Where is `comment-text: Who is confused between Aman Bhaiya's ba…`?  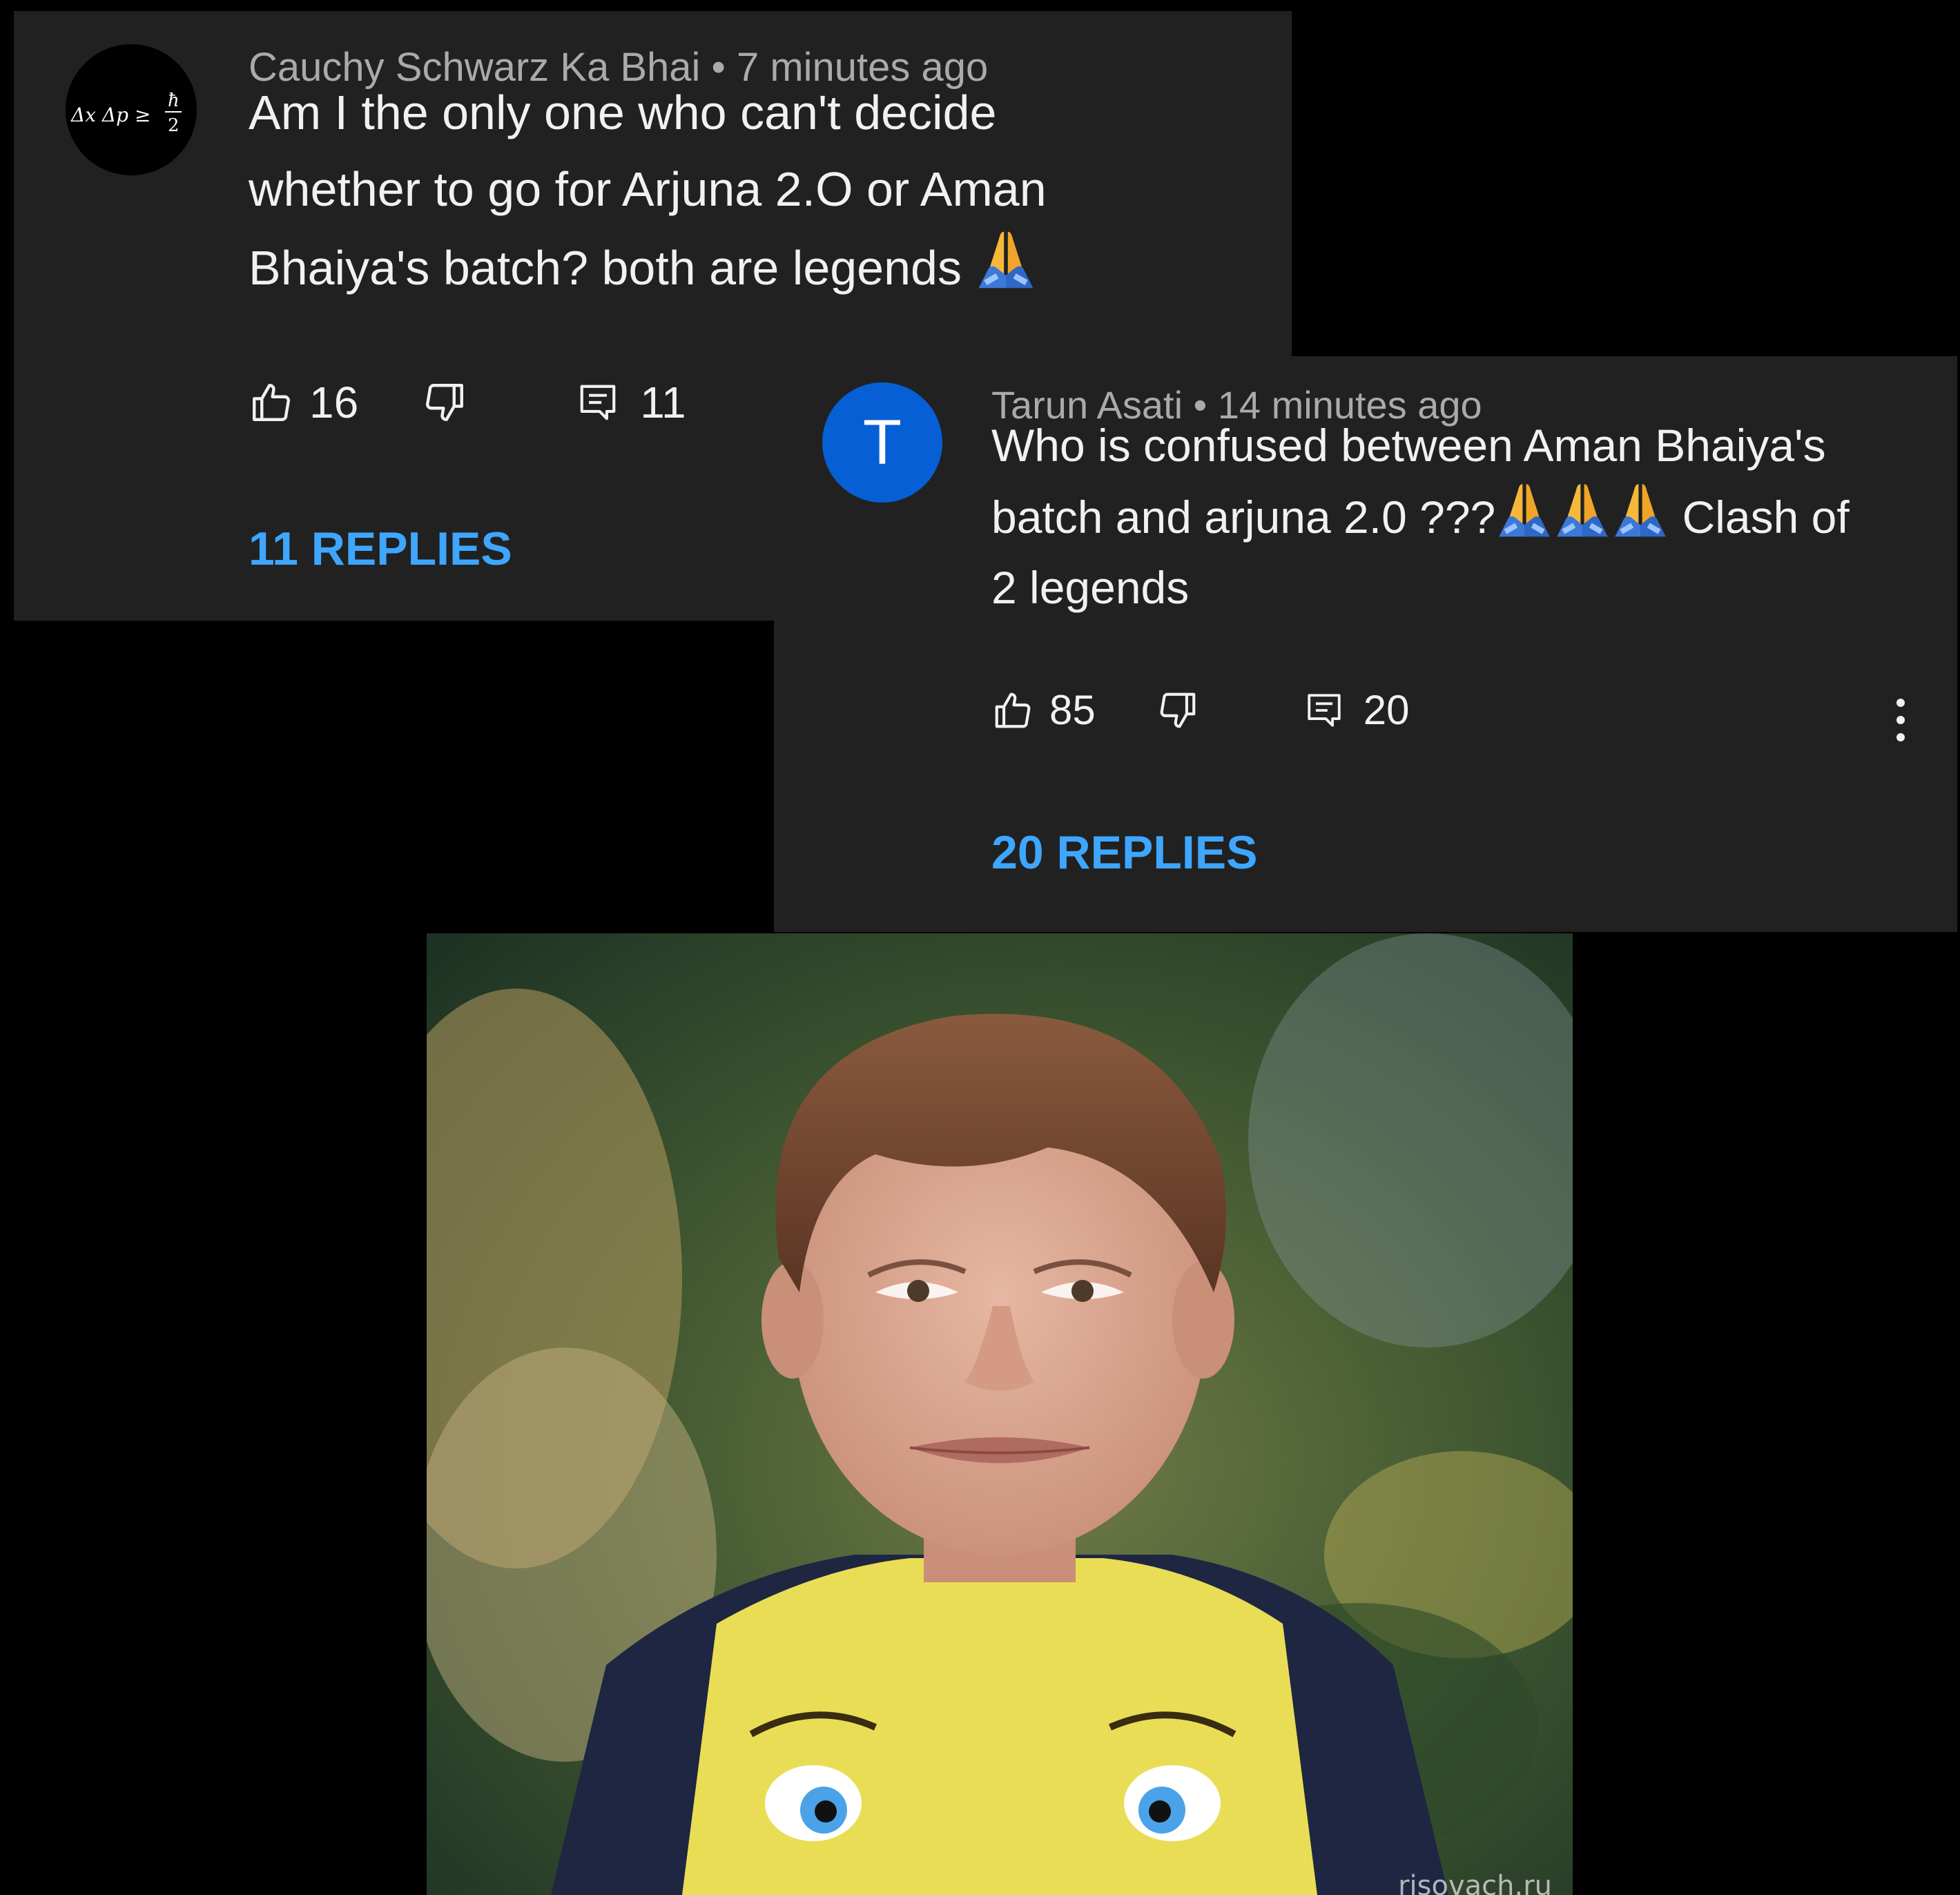 comment-text: Who is confused between Aman Bhaiya's ba… is located at coordinates (1440, 517).